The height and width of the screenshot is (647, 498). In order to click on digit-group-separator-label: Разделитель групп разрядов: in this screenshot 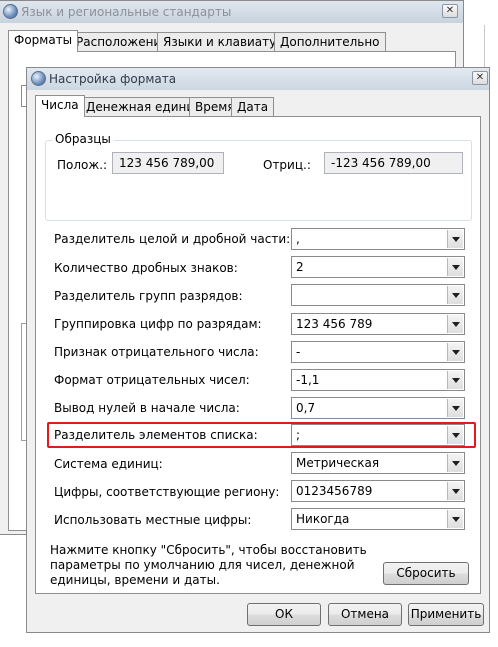, I will do `click(148, 296)`.